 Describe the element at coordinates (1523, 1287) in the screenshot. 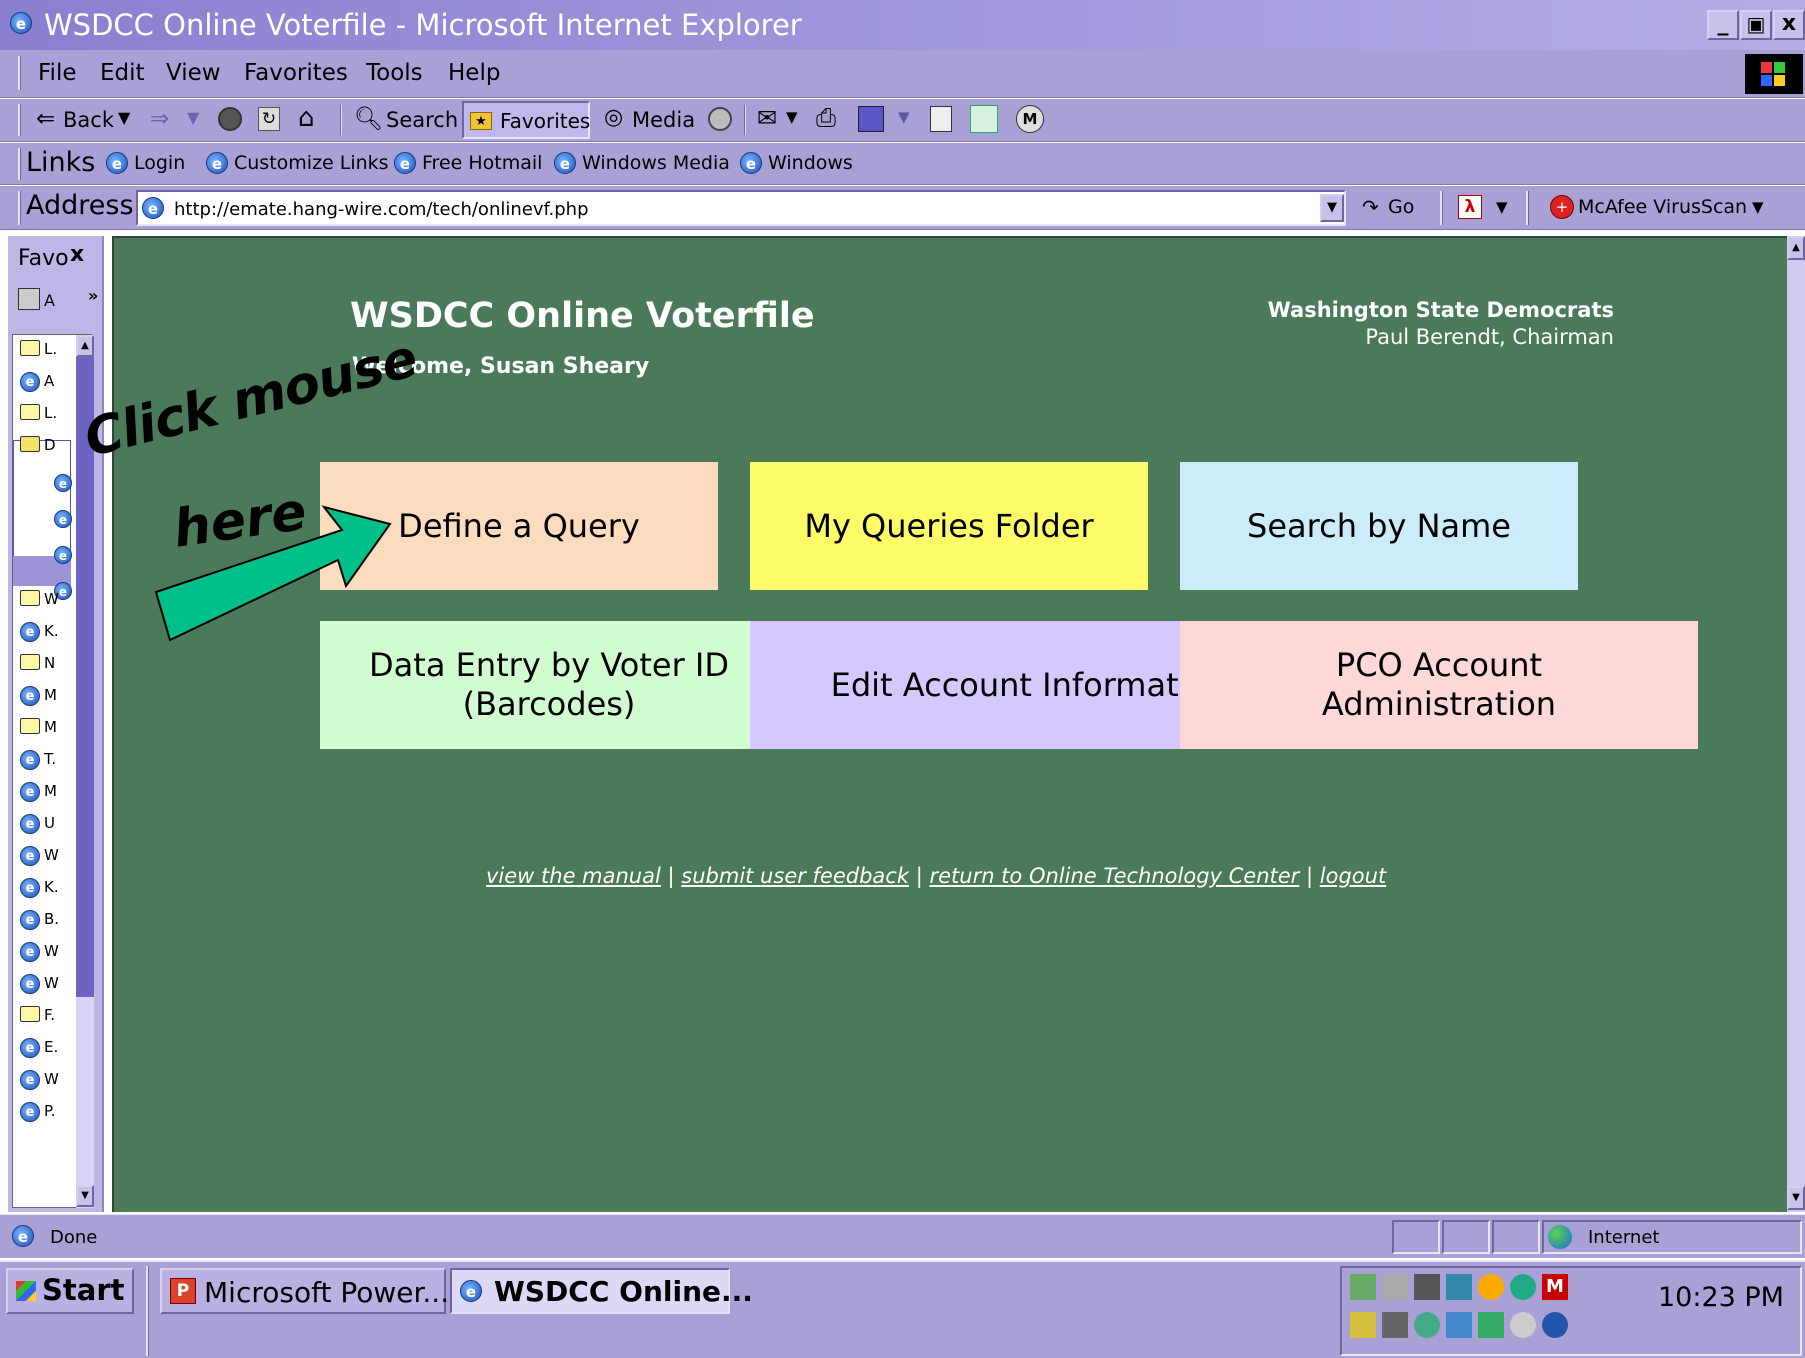

I see `tray-globe-icon` at that location.